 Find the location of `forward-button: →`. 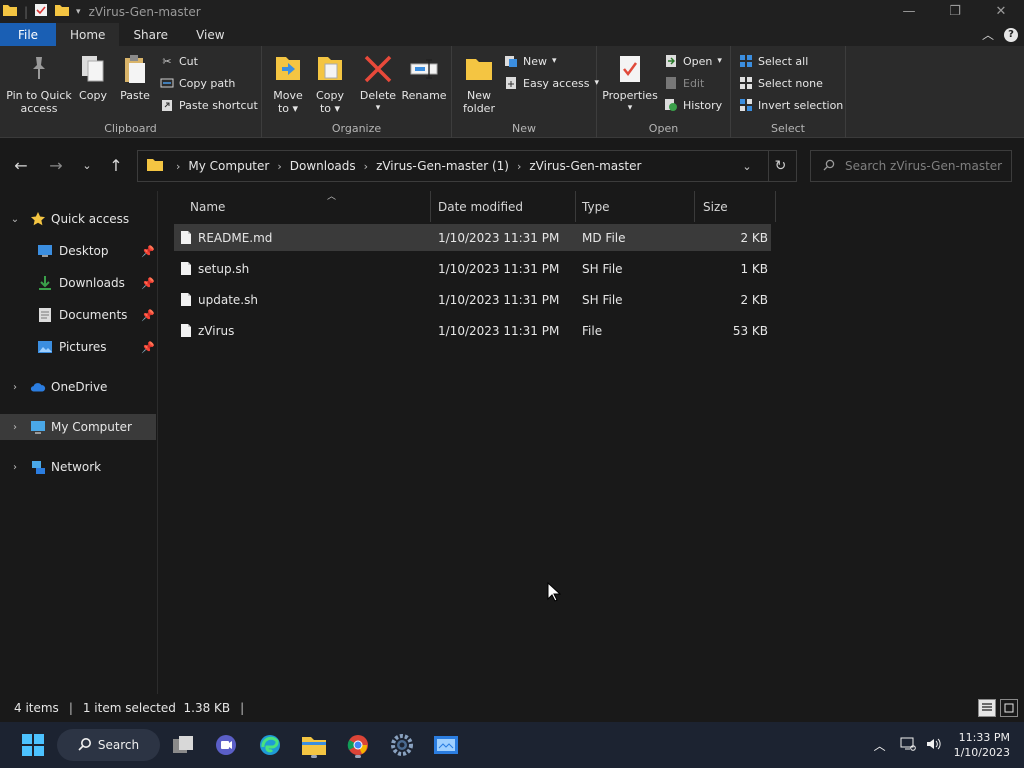

forward-button: → is located at coordinates (56, 165).